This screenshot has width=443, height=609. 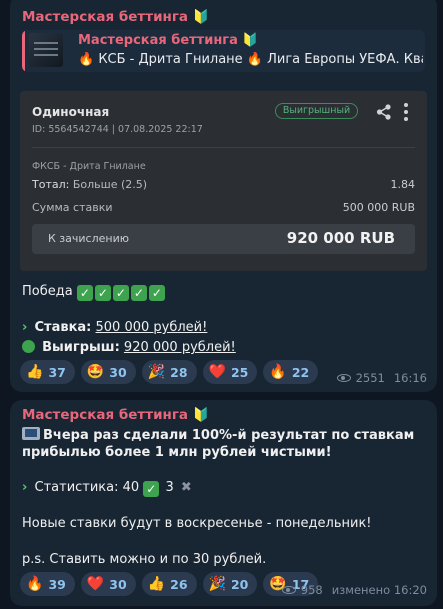 I want to click on stake-amount: 500 000 RUB, so click(x=378, y=207).